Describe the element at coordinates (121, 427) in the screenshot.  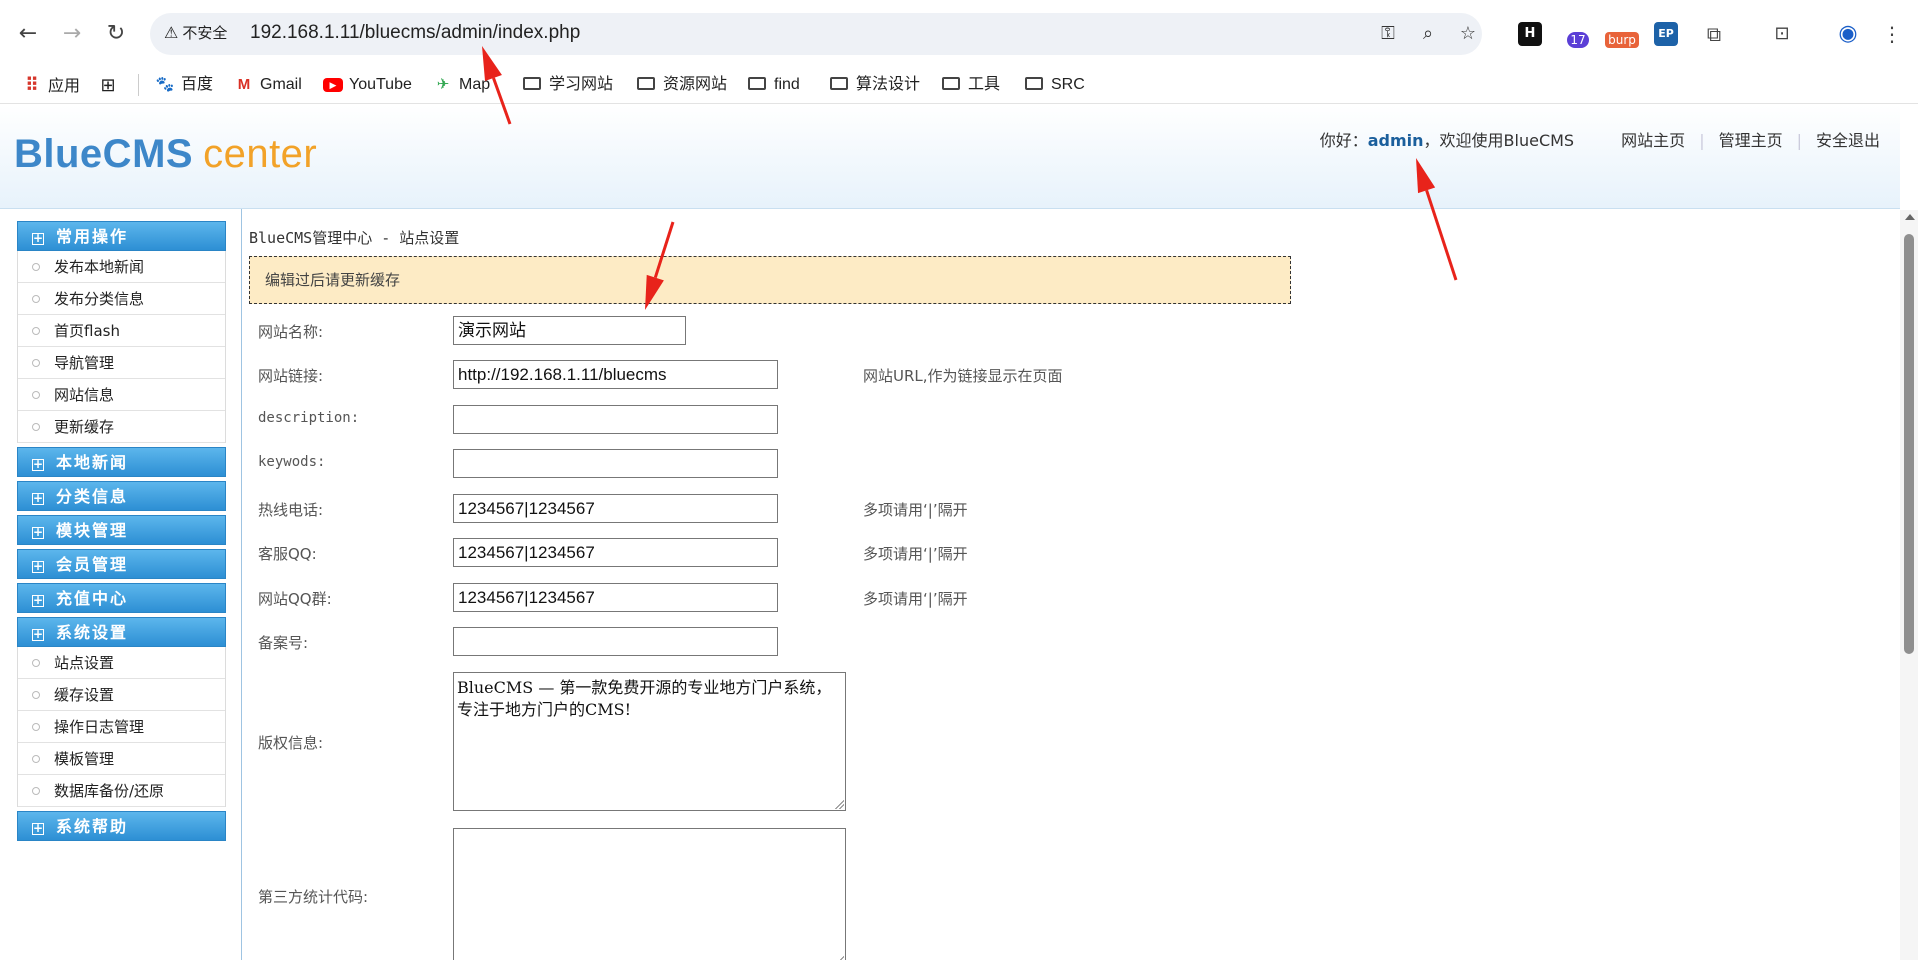
I see `sidebar-item-update-cache: 更新缓存` at that location.